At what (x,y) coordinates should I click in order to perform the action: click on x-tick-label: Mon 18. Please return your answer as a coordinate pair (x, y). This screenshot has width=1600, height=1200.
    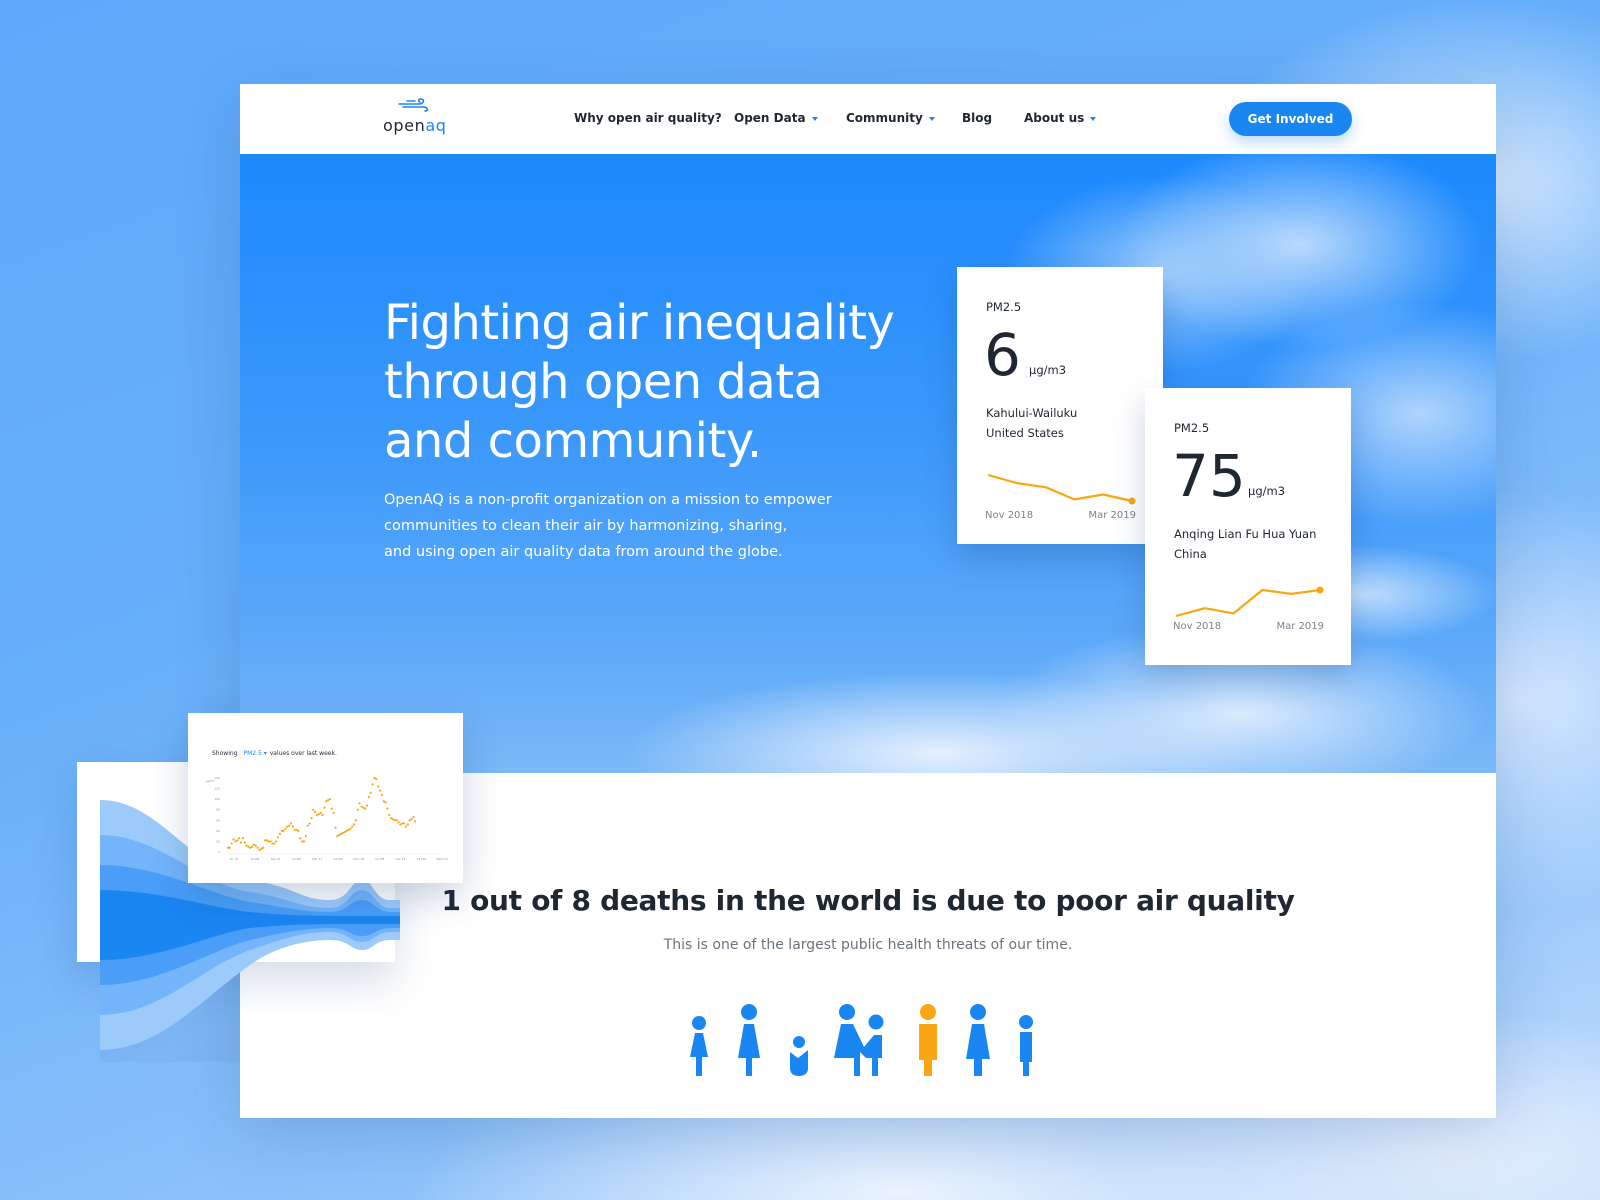
    Looking at the image, I should click on (358, 859).